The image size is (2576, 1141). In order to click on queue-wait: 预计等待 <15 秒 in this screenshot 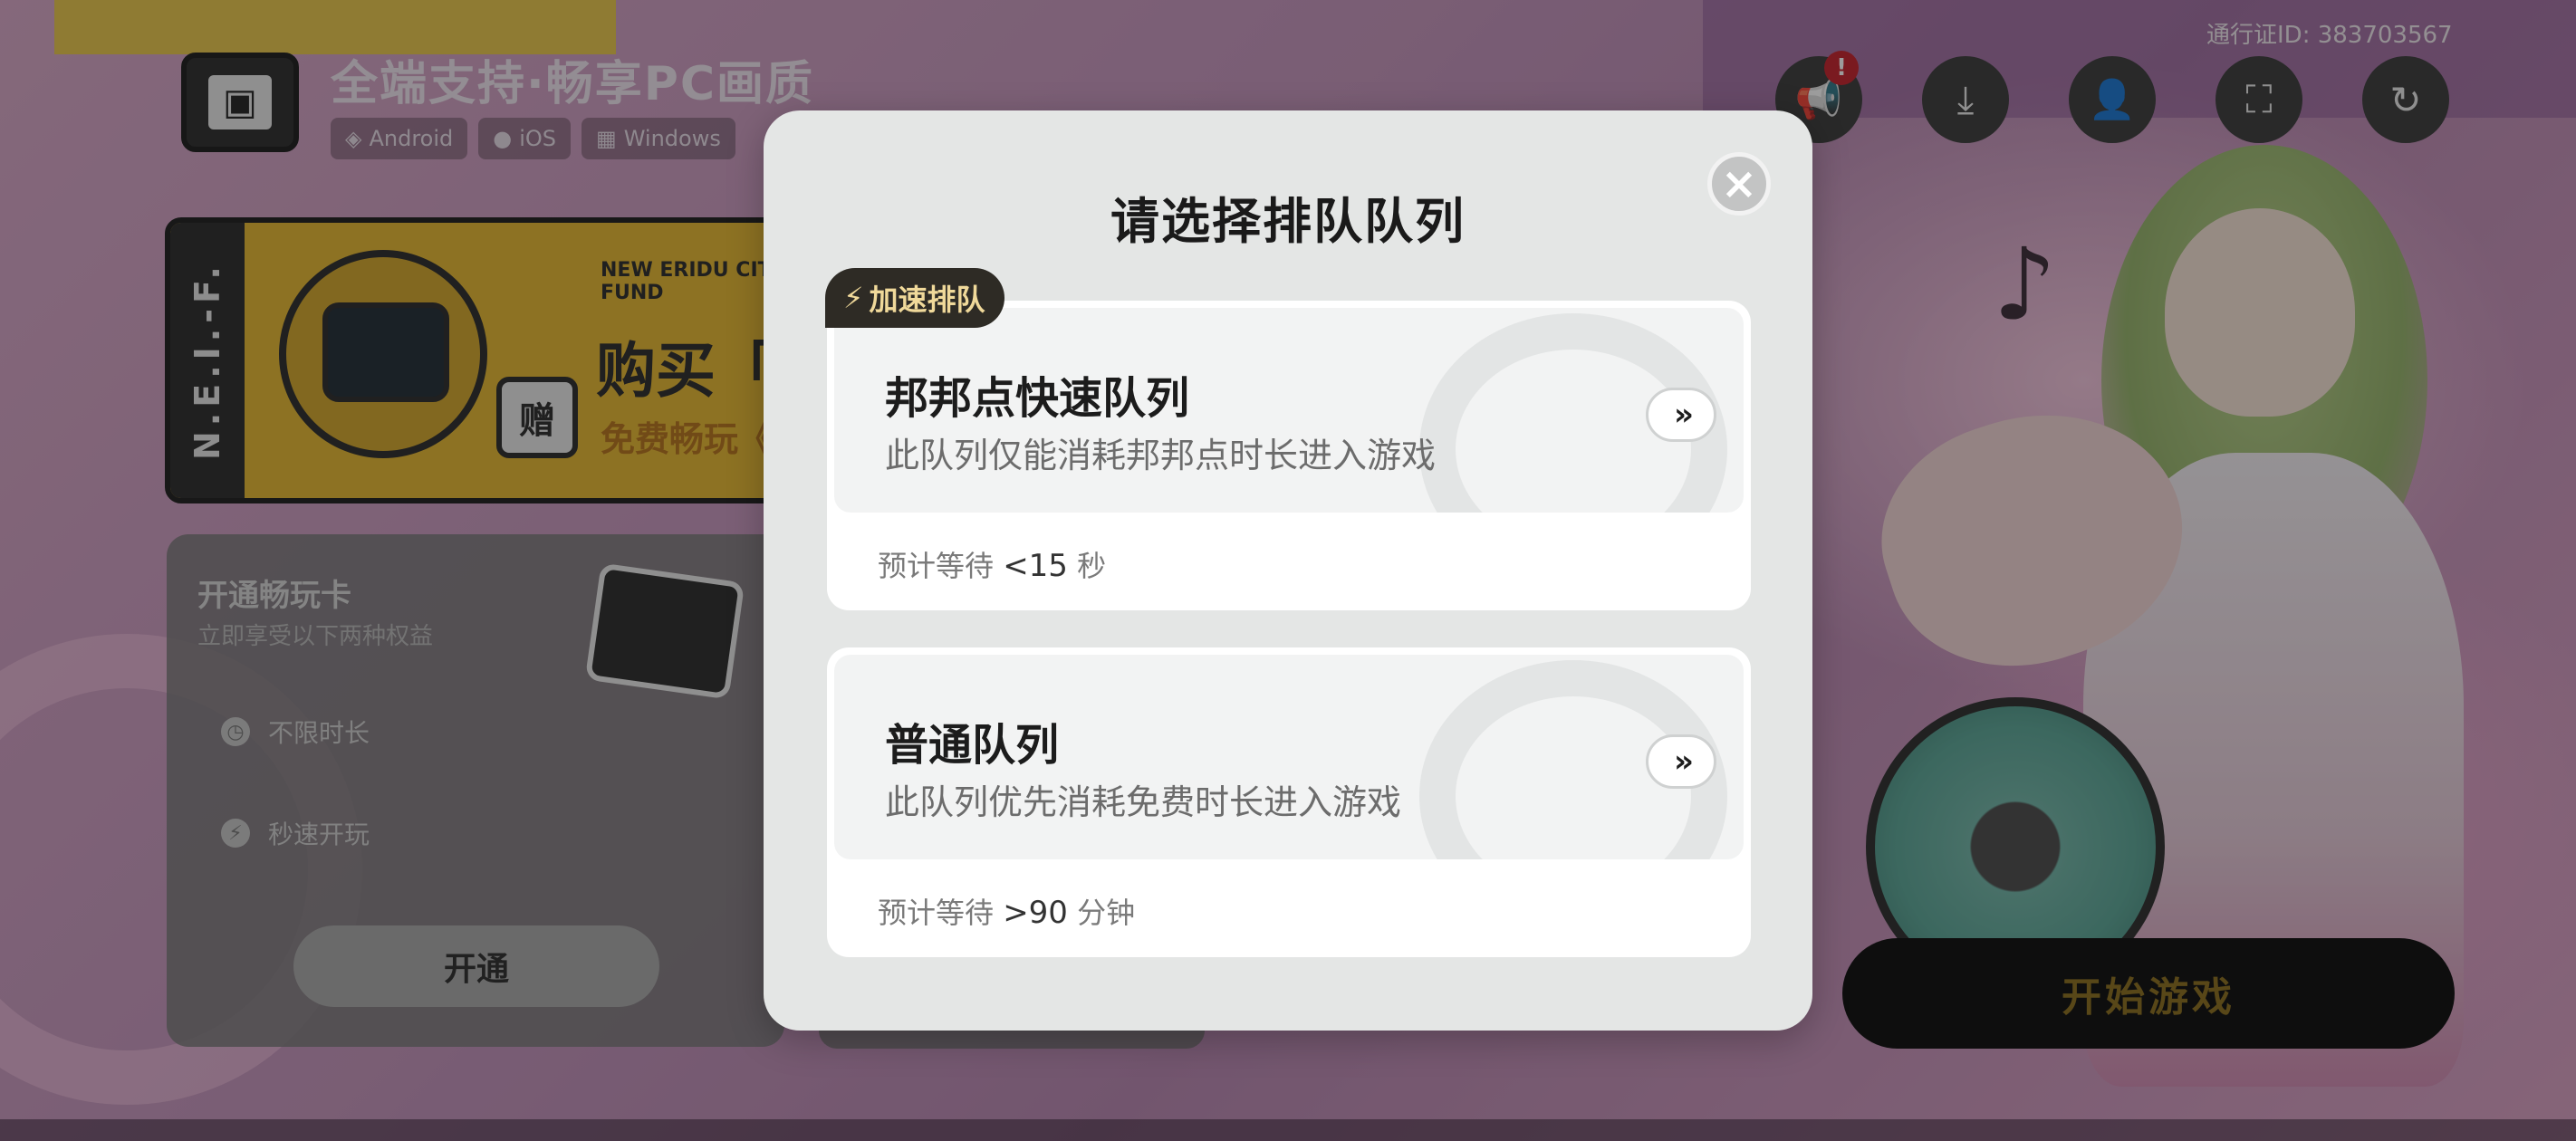, I will do `click(992, 564)`.